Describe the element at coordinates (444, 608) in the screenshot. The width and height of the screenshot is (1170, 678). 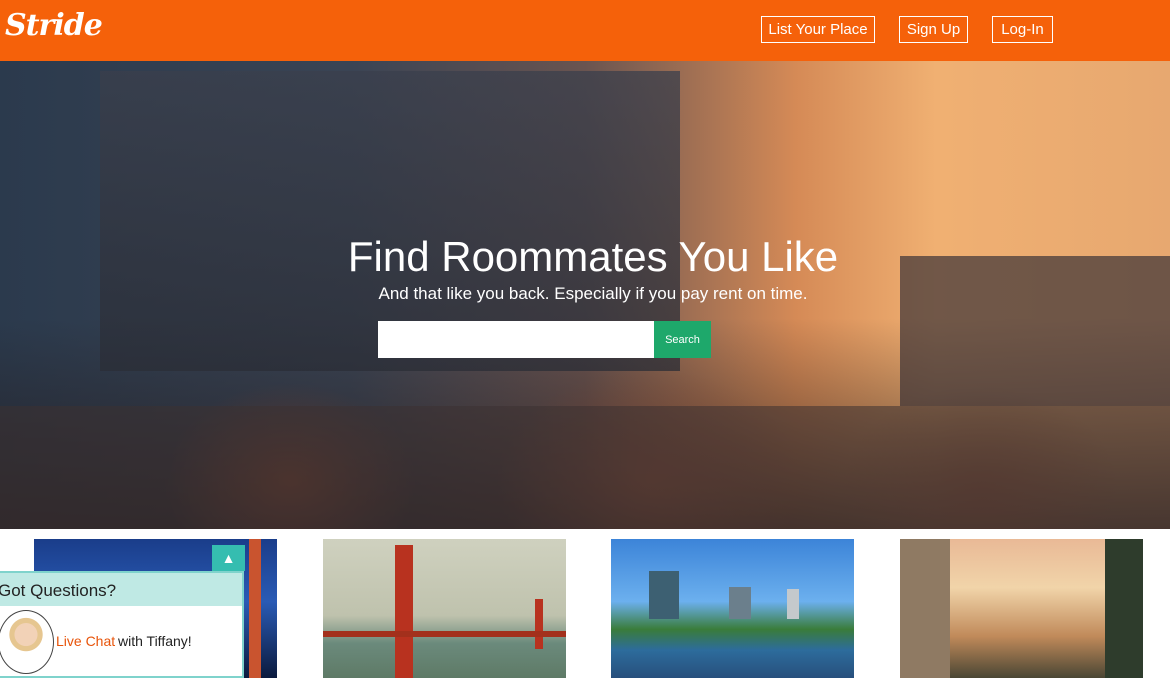
I see `city-card-golden-gate` at that location.